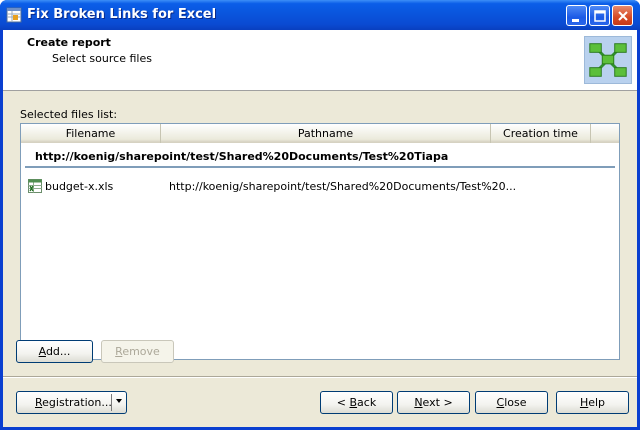 This screenshot has width=640, height=430. I want to click on help-button-label-post: elp, so click(597, 402).